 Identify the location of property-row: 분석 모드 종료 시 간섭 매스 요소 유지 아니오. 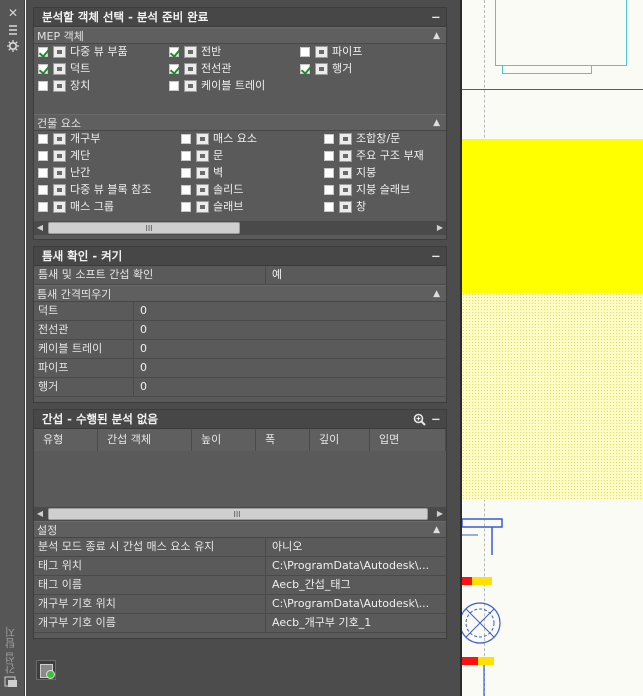
(240, 547).